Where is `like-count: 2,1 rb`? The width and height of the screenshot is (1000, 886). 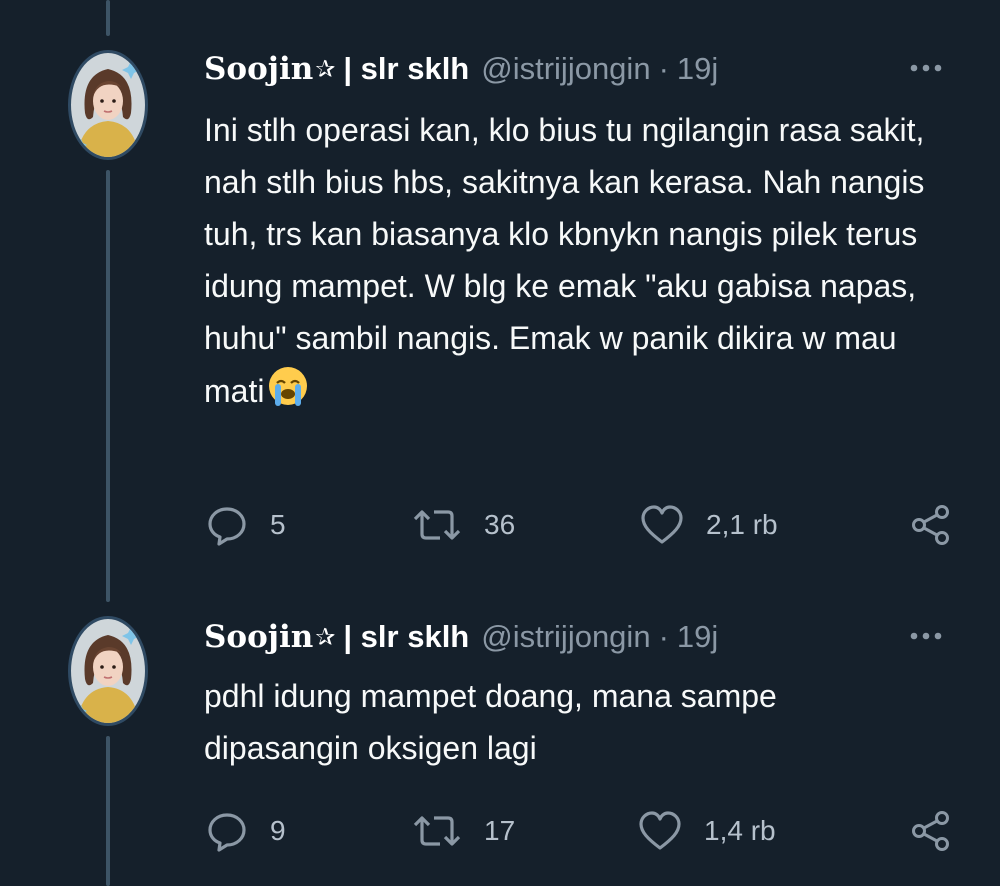
like-count: 2,1 rb is located at coordinates (742, 524).